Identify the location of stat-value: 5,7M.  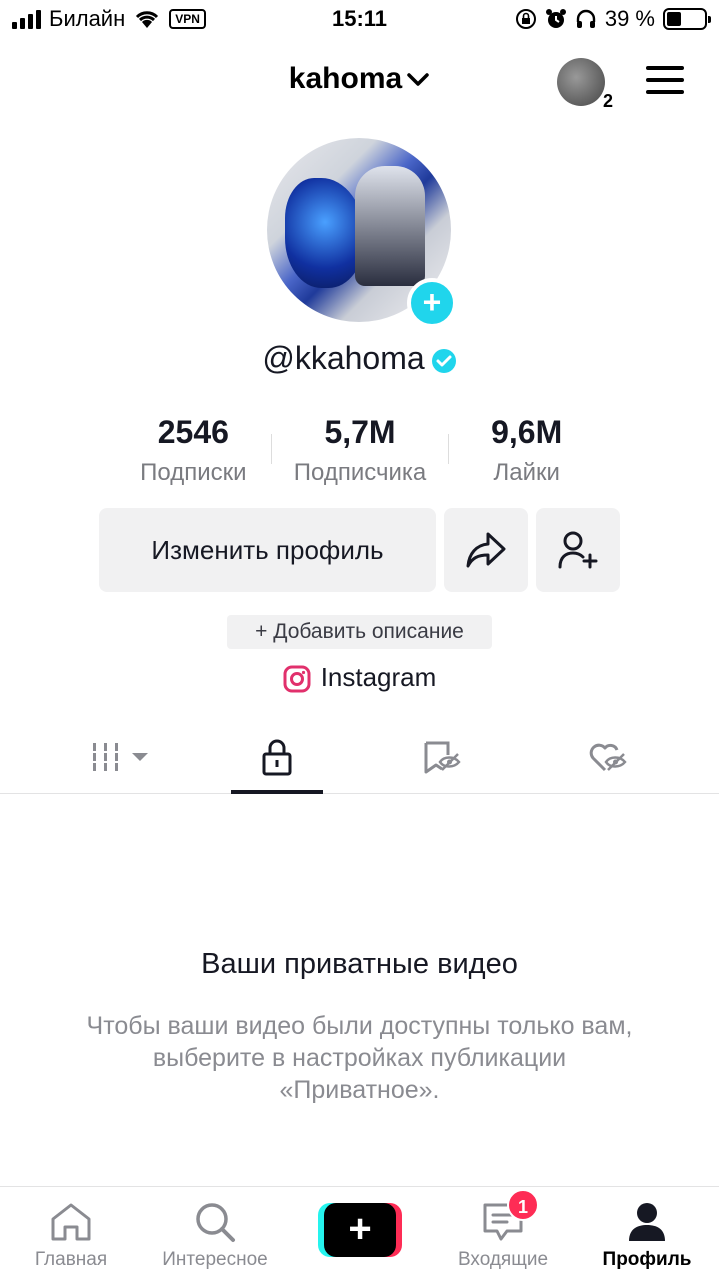
(360, 432).